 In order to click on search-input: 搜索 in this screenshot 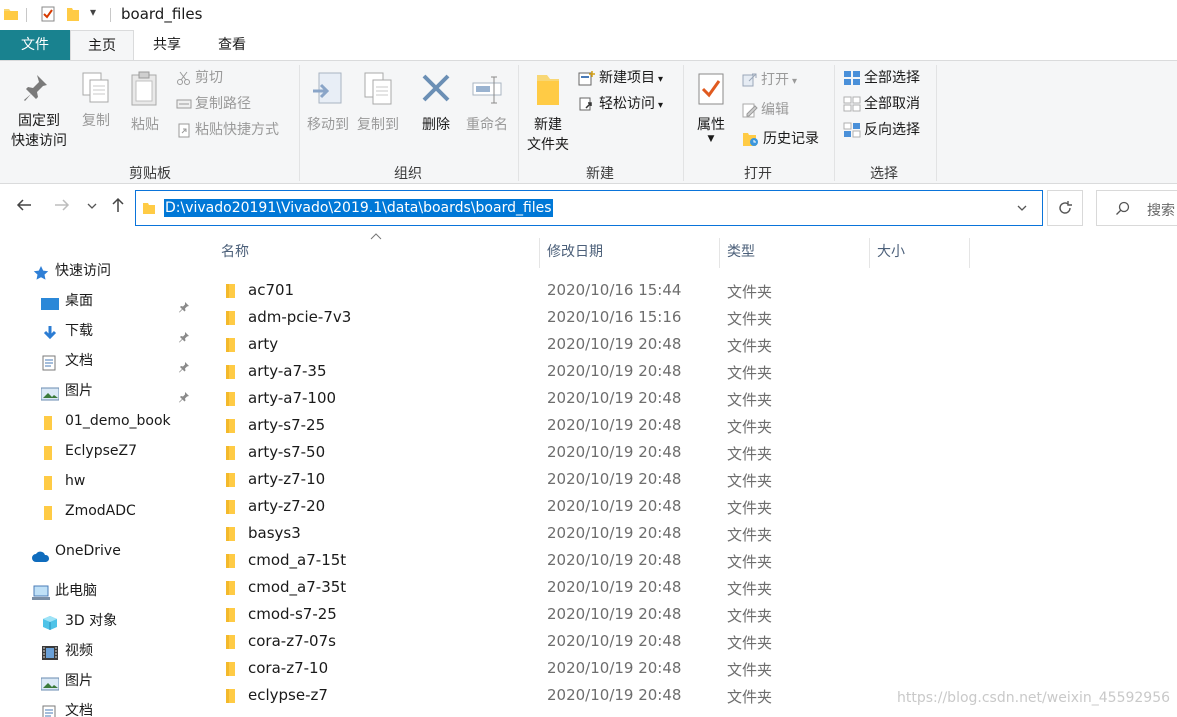, I will do `click(1136, 208)`.